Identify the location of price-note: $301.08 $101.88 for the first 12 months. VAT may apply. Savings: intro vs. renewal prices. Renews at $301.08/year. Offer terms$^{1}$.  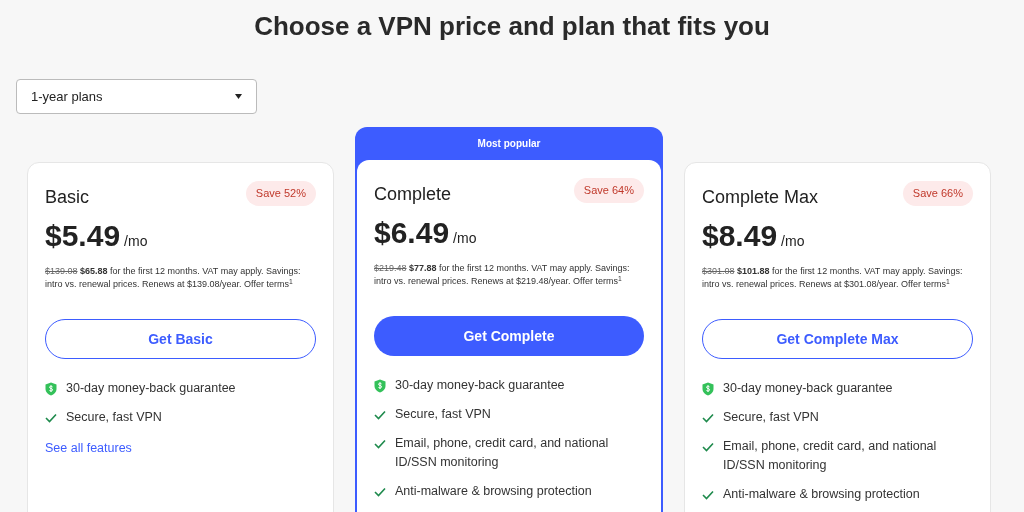
(833, 278).